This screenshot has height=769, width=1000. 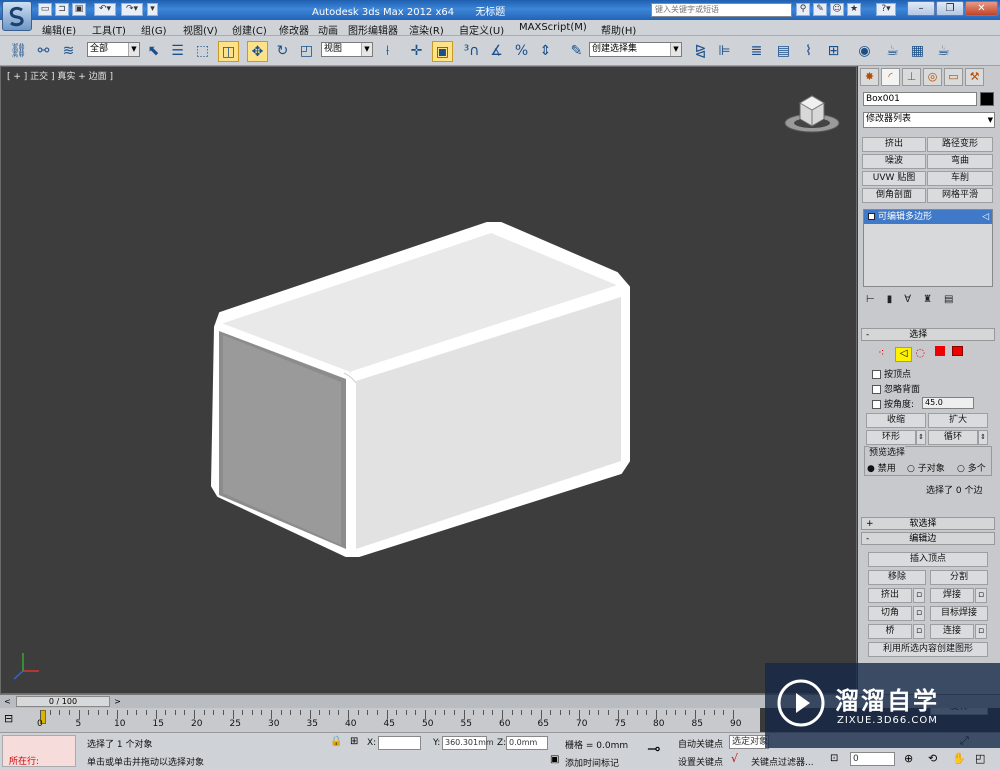 What do you see at coordinates (928, 649) in the screenshot?
I see `create-shape-button: 利用所选内容创建图形` at bounding box center [928, 649].